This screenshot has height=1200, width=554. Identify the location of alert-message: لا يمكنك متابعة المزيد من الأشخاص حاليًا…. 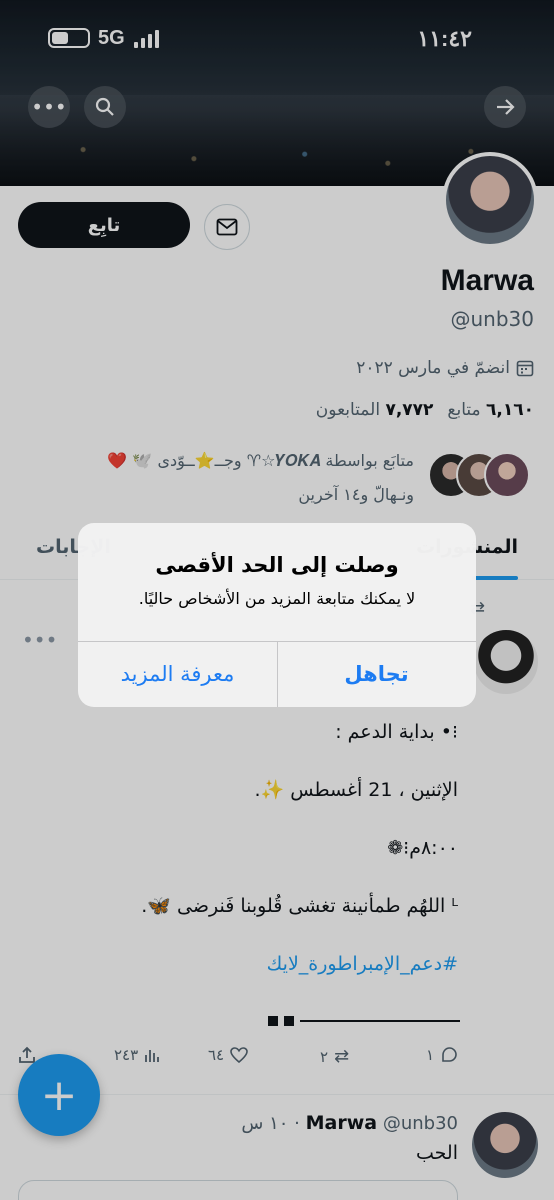
(277, 598).